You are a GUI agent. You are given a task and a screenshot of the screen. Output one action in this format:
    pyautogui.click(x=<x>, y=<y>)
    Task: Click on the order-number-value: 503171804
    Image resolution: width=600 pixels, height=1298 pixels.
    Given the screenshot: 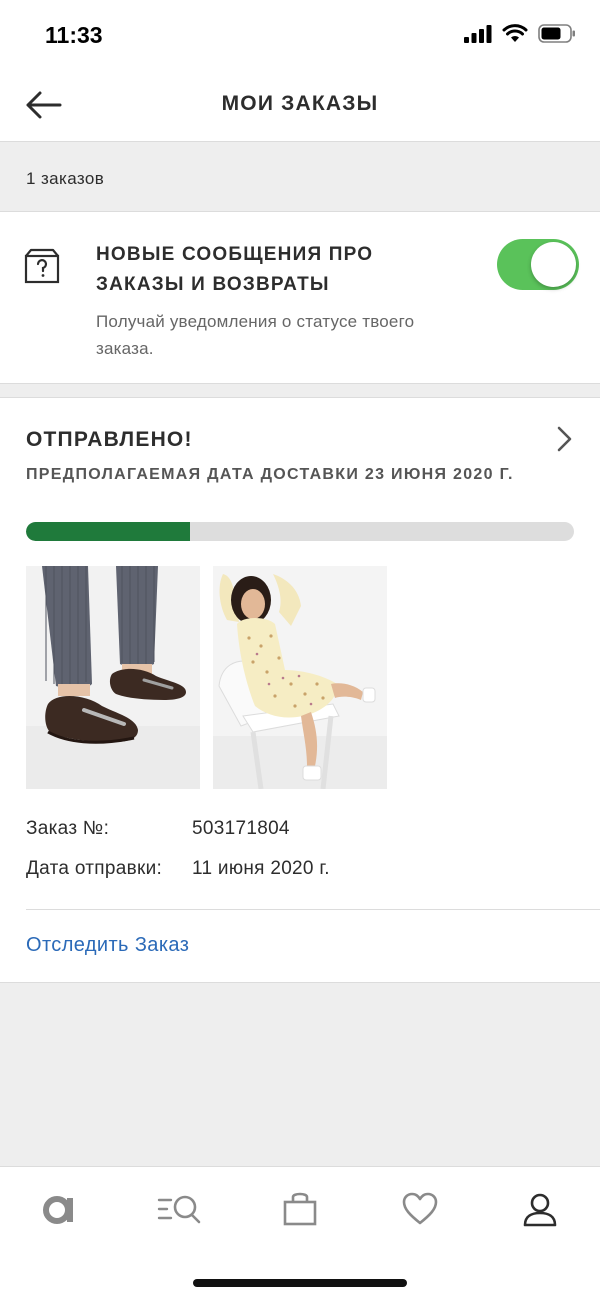 What is the action you would take?
    pyautogui.click(x=241, y=828)
    